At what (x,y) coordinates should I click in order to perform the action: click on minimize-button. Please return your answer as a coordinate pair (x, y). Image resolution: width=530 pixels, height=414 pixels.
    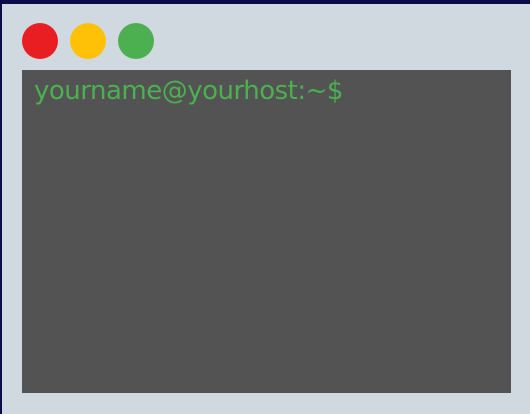
    Looking at the image, I should click on (88, 41).